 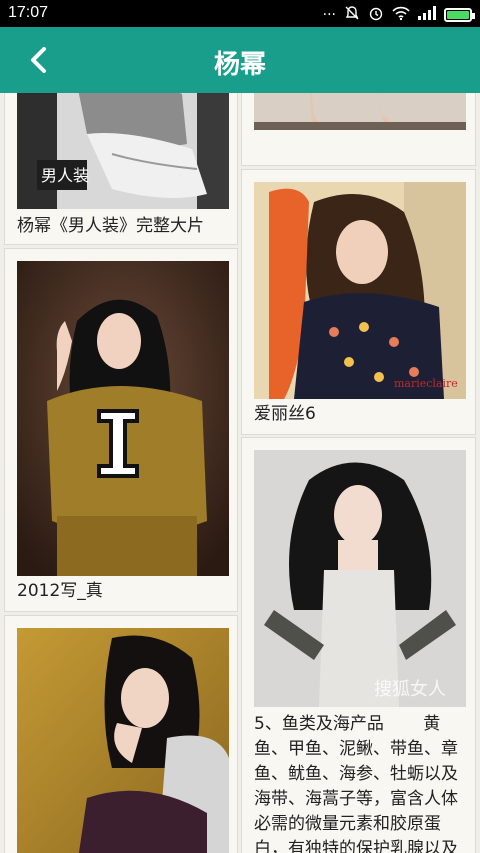 What do you see at coordinates (285, 414) in the screenshot?
I see `photo-caption: 爱丽丝6` at bounding box center [285, 414].